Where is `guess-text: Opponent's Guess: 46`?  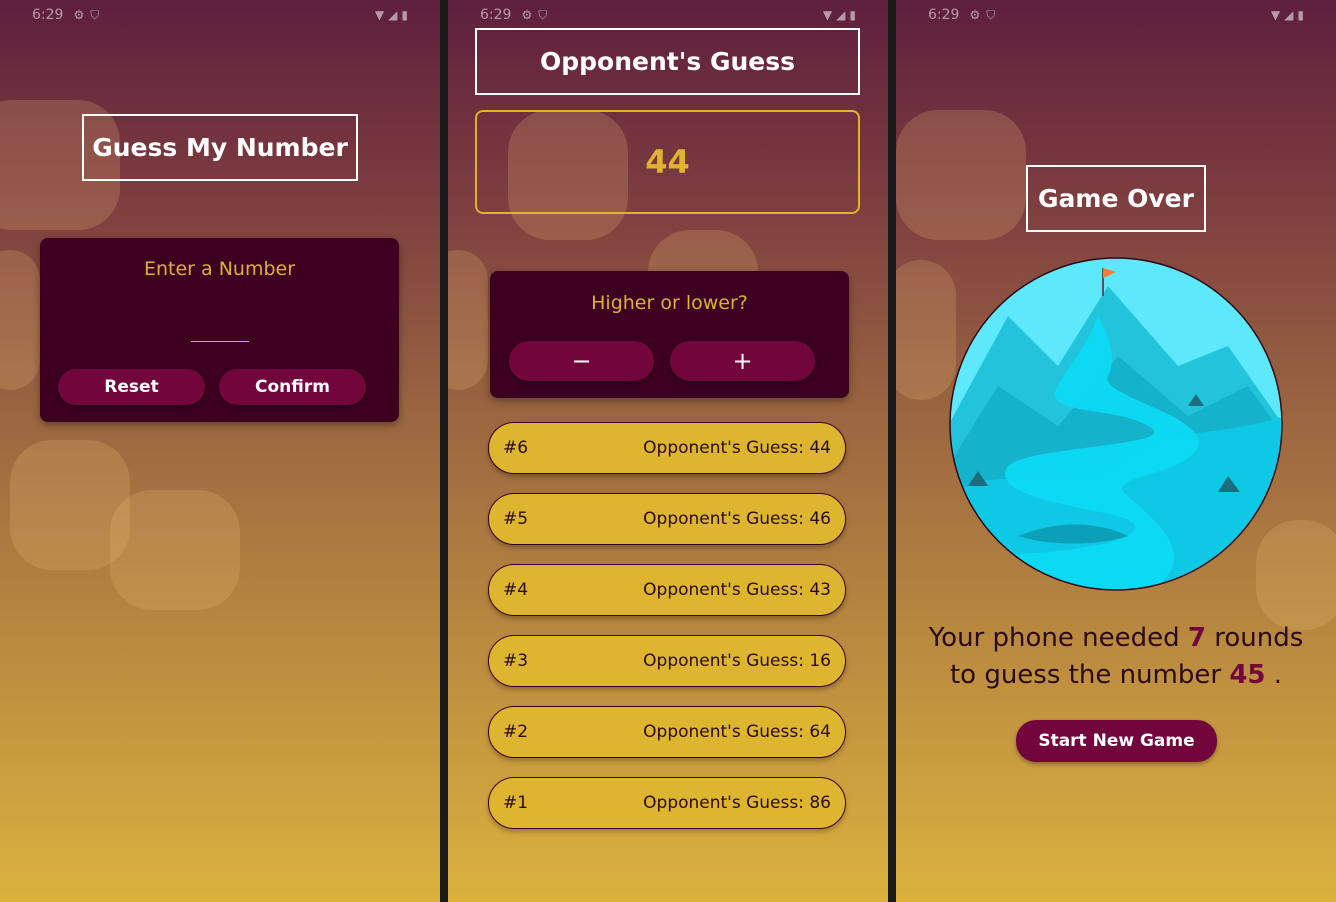 guess-text: Opponent's Guess: 46 is located at coordinates (737, 519).